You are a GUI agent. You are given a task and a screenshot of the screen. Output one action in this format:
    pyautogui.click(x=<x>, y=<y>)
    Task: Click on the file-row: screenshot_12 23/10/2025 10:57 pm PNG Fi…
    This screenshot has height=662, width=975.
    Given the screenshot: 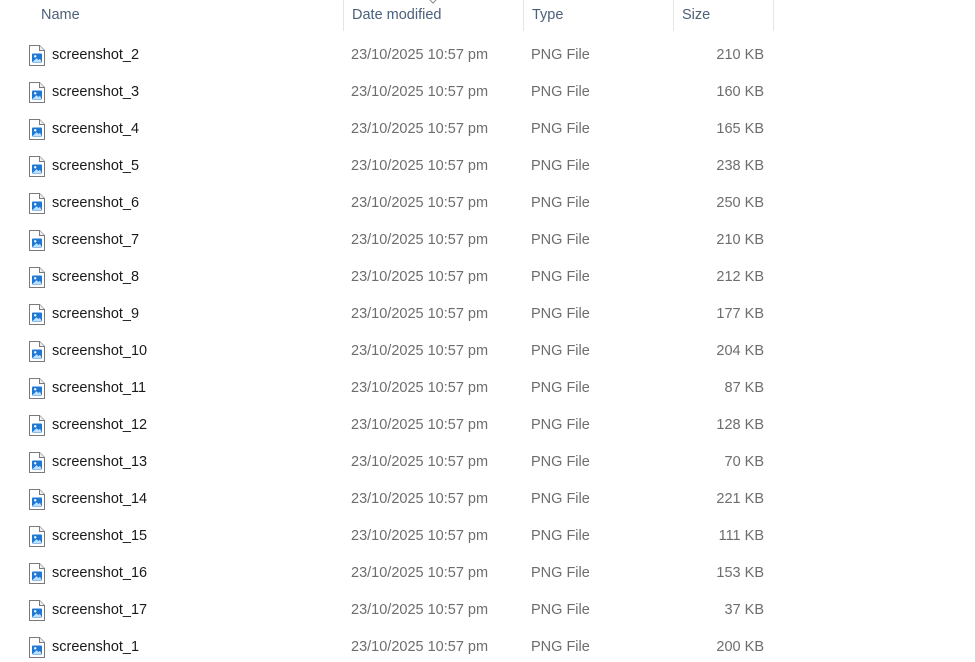 What is the action you would take?
    pyautogui.click(x=487, y=425)
    